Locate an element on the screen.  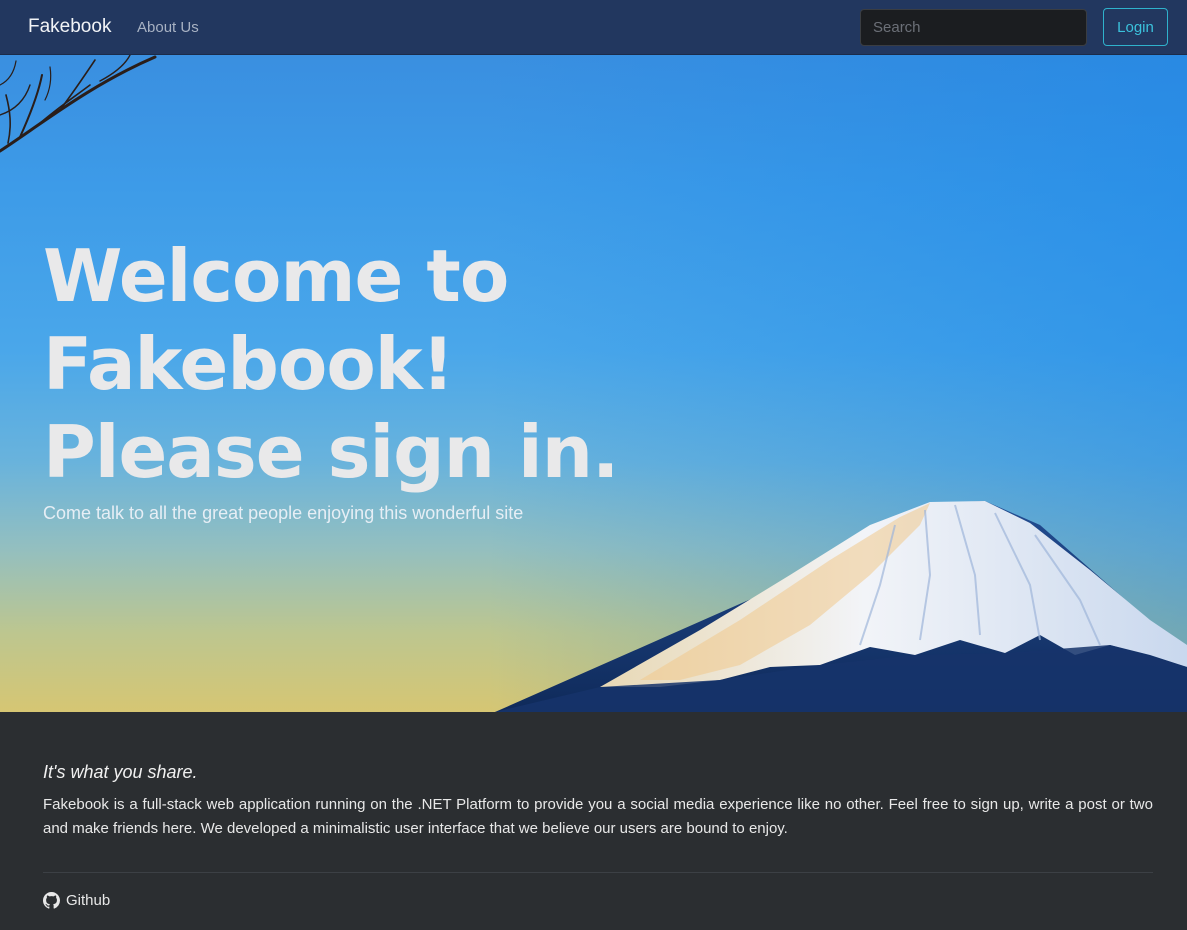
hero-title-line: Welcome to is located at coordinates (276, 276).